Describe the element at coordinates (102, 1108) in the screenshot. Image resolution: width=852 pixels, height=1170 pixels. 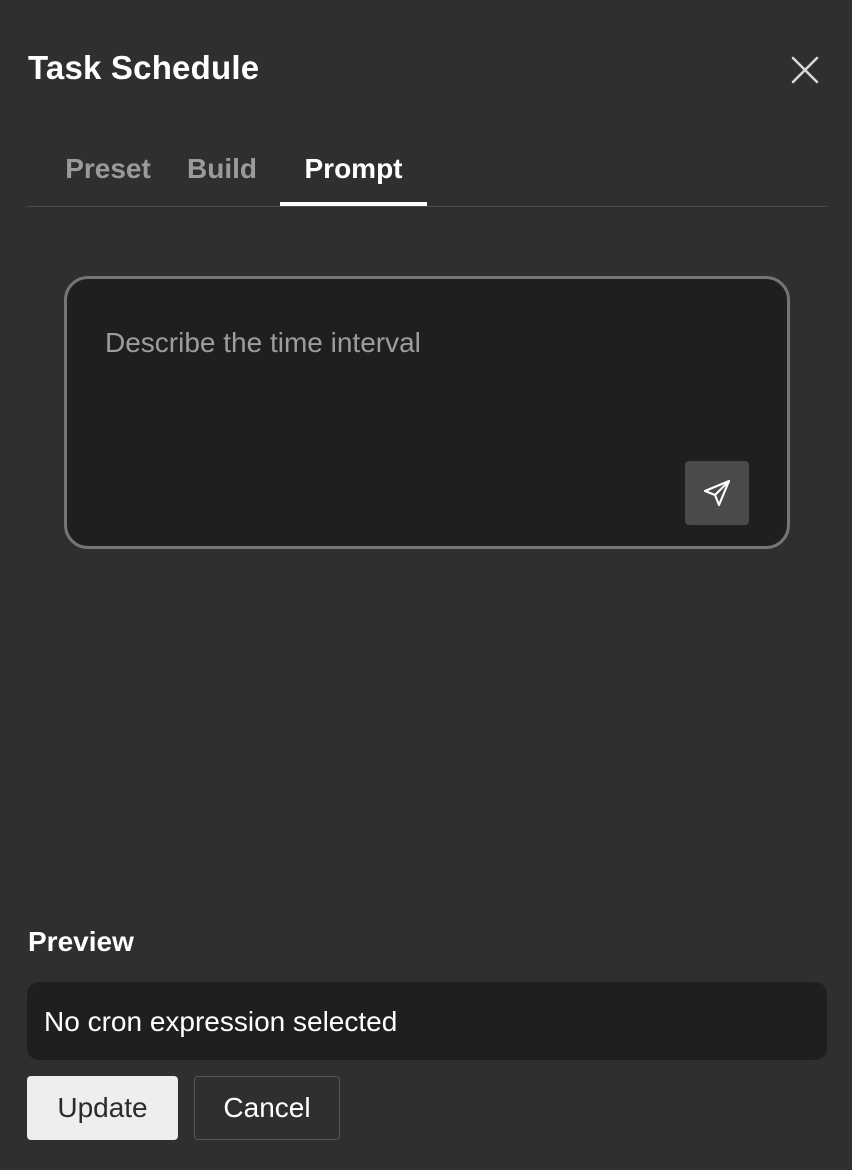
I see `update-button: Update` at that location.